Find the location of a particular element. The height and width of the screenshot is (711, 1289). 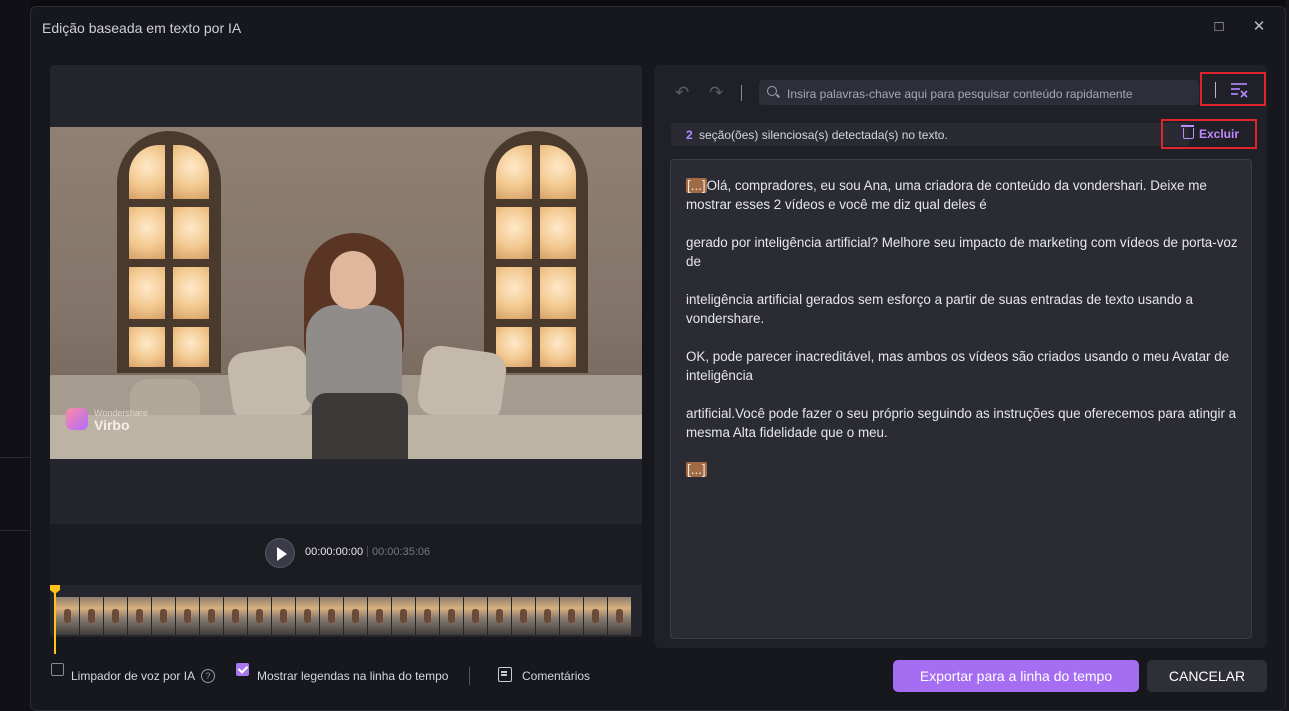

toolbar-divider is located at coordinates (741, 93).